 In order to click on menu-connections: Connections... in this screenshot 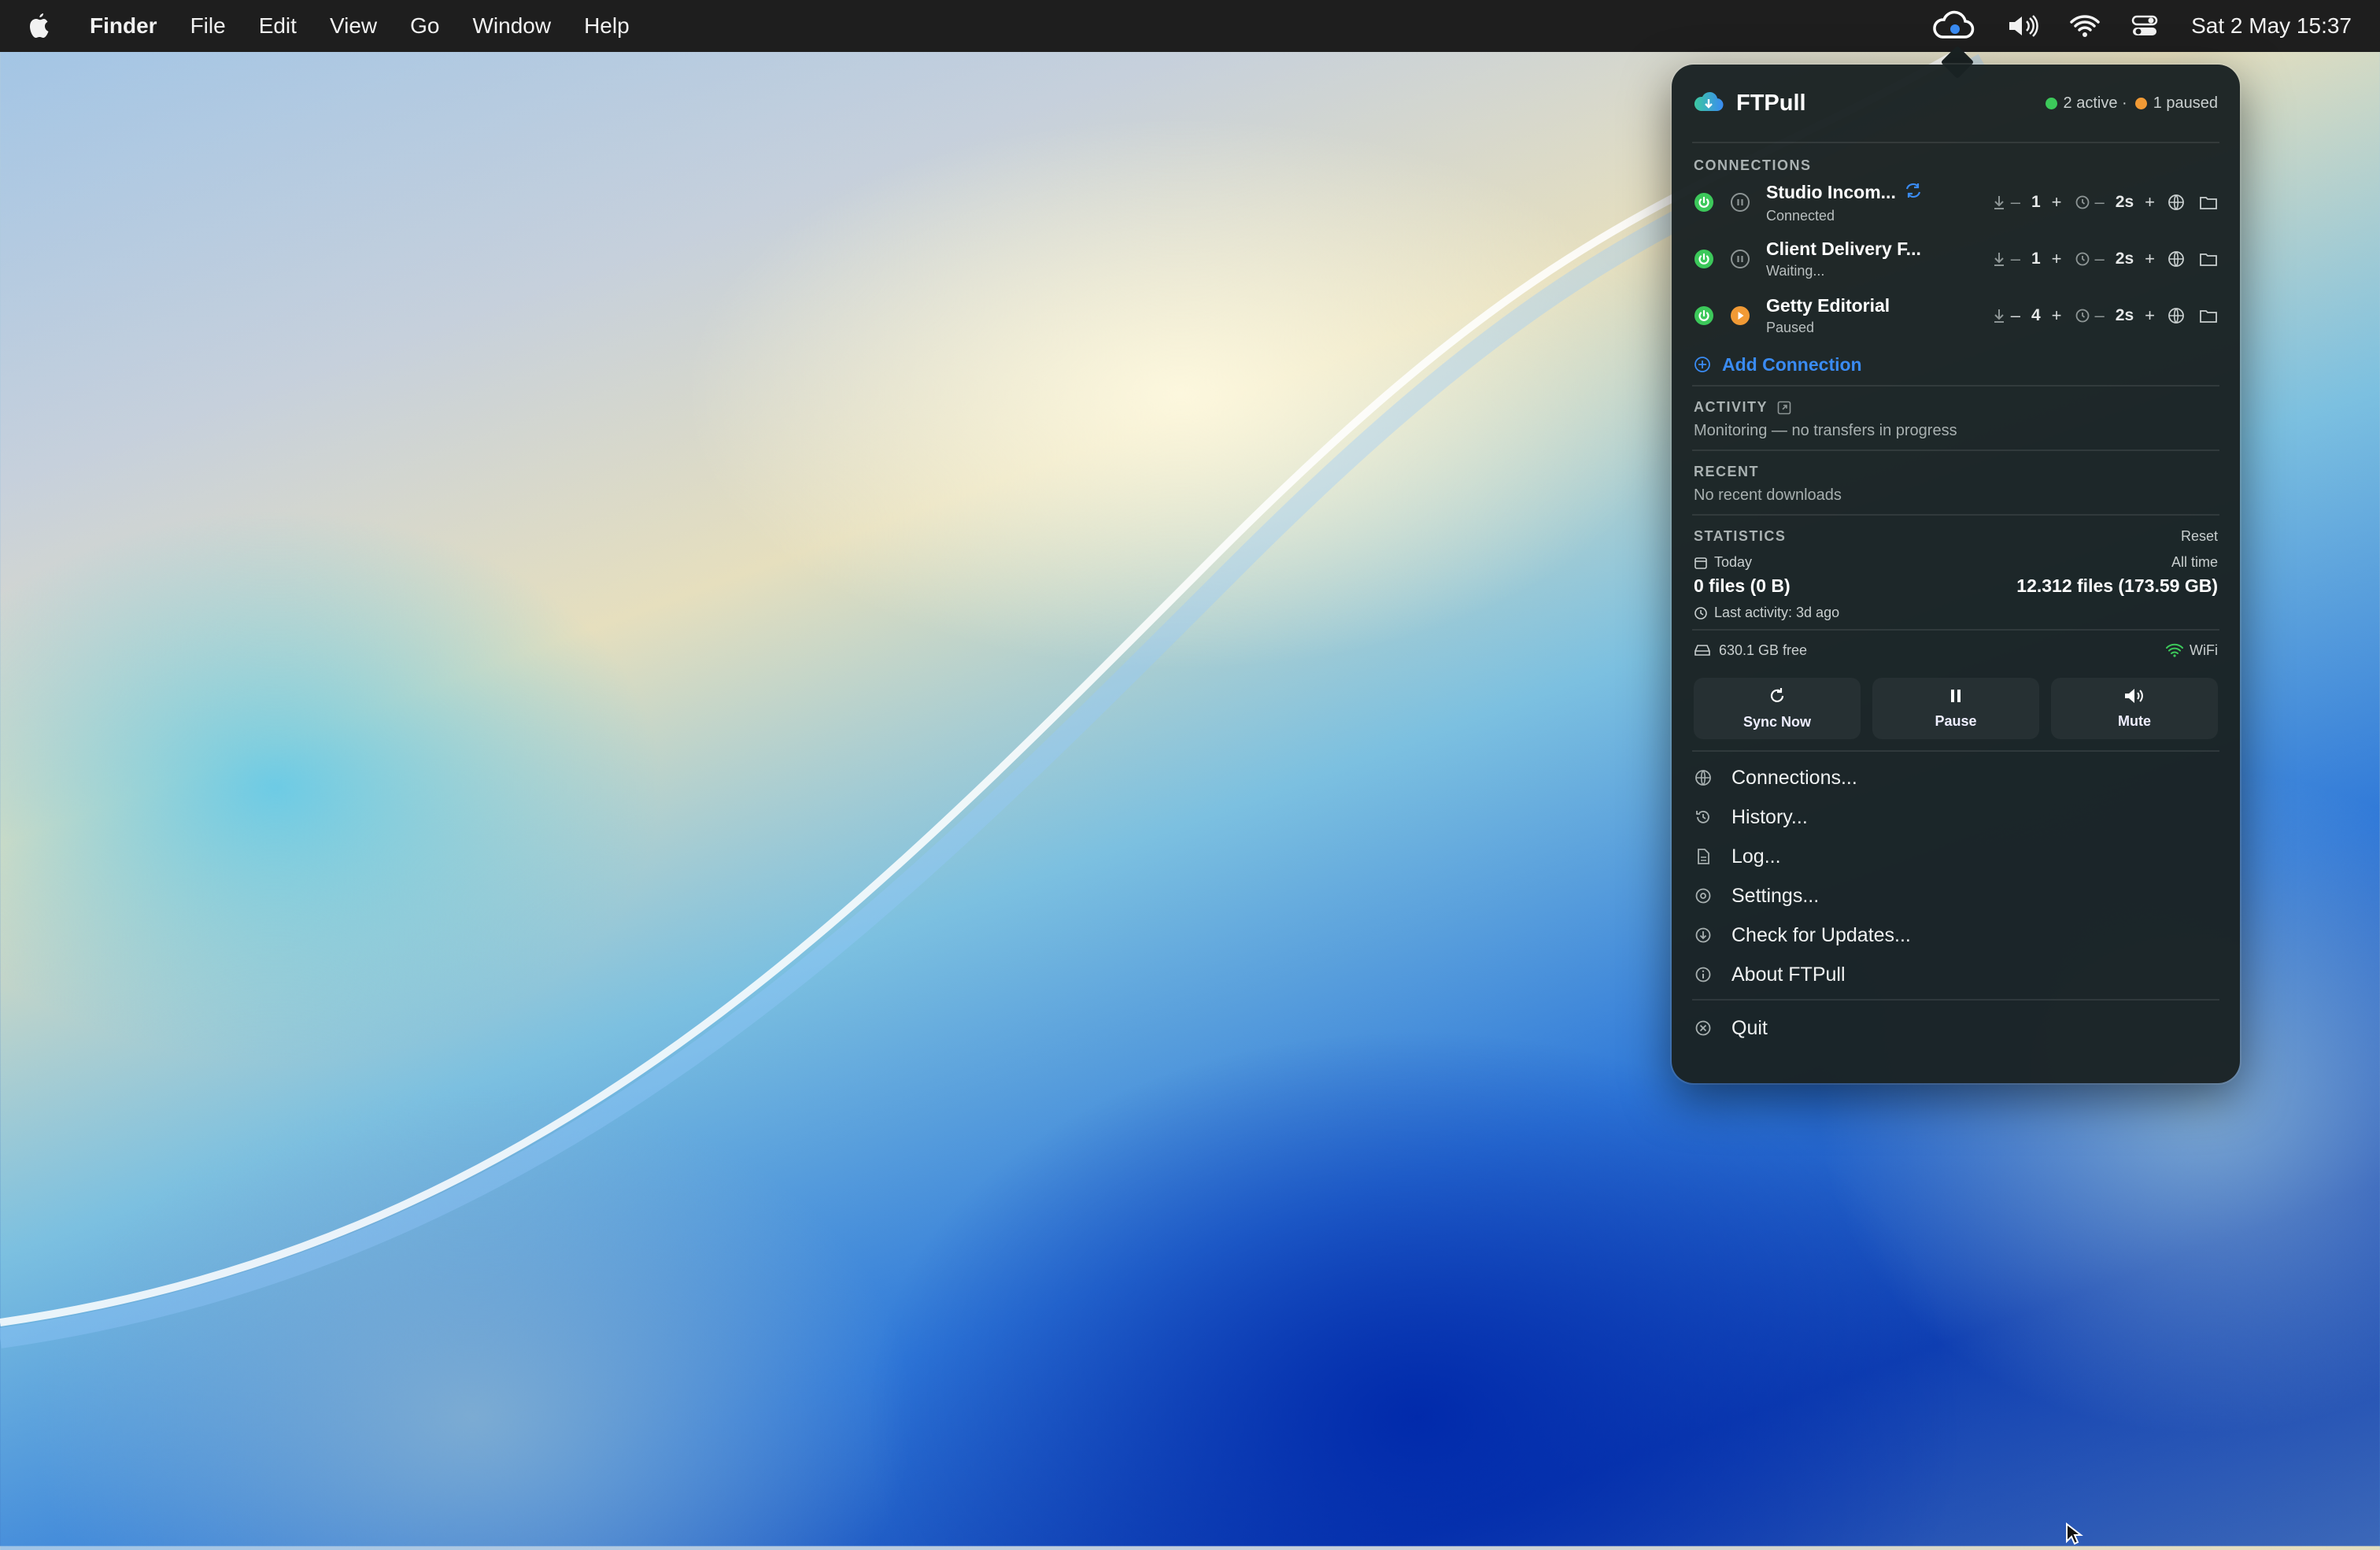, I will do `click(1956, 777)`.